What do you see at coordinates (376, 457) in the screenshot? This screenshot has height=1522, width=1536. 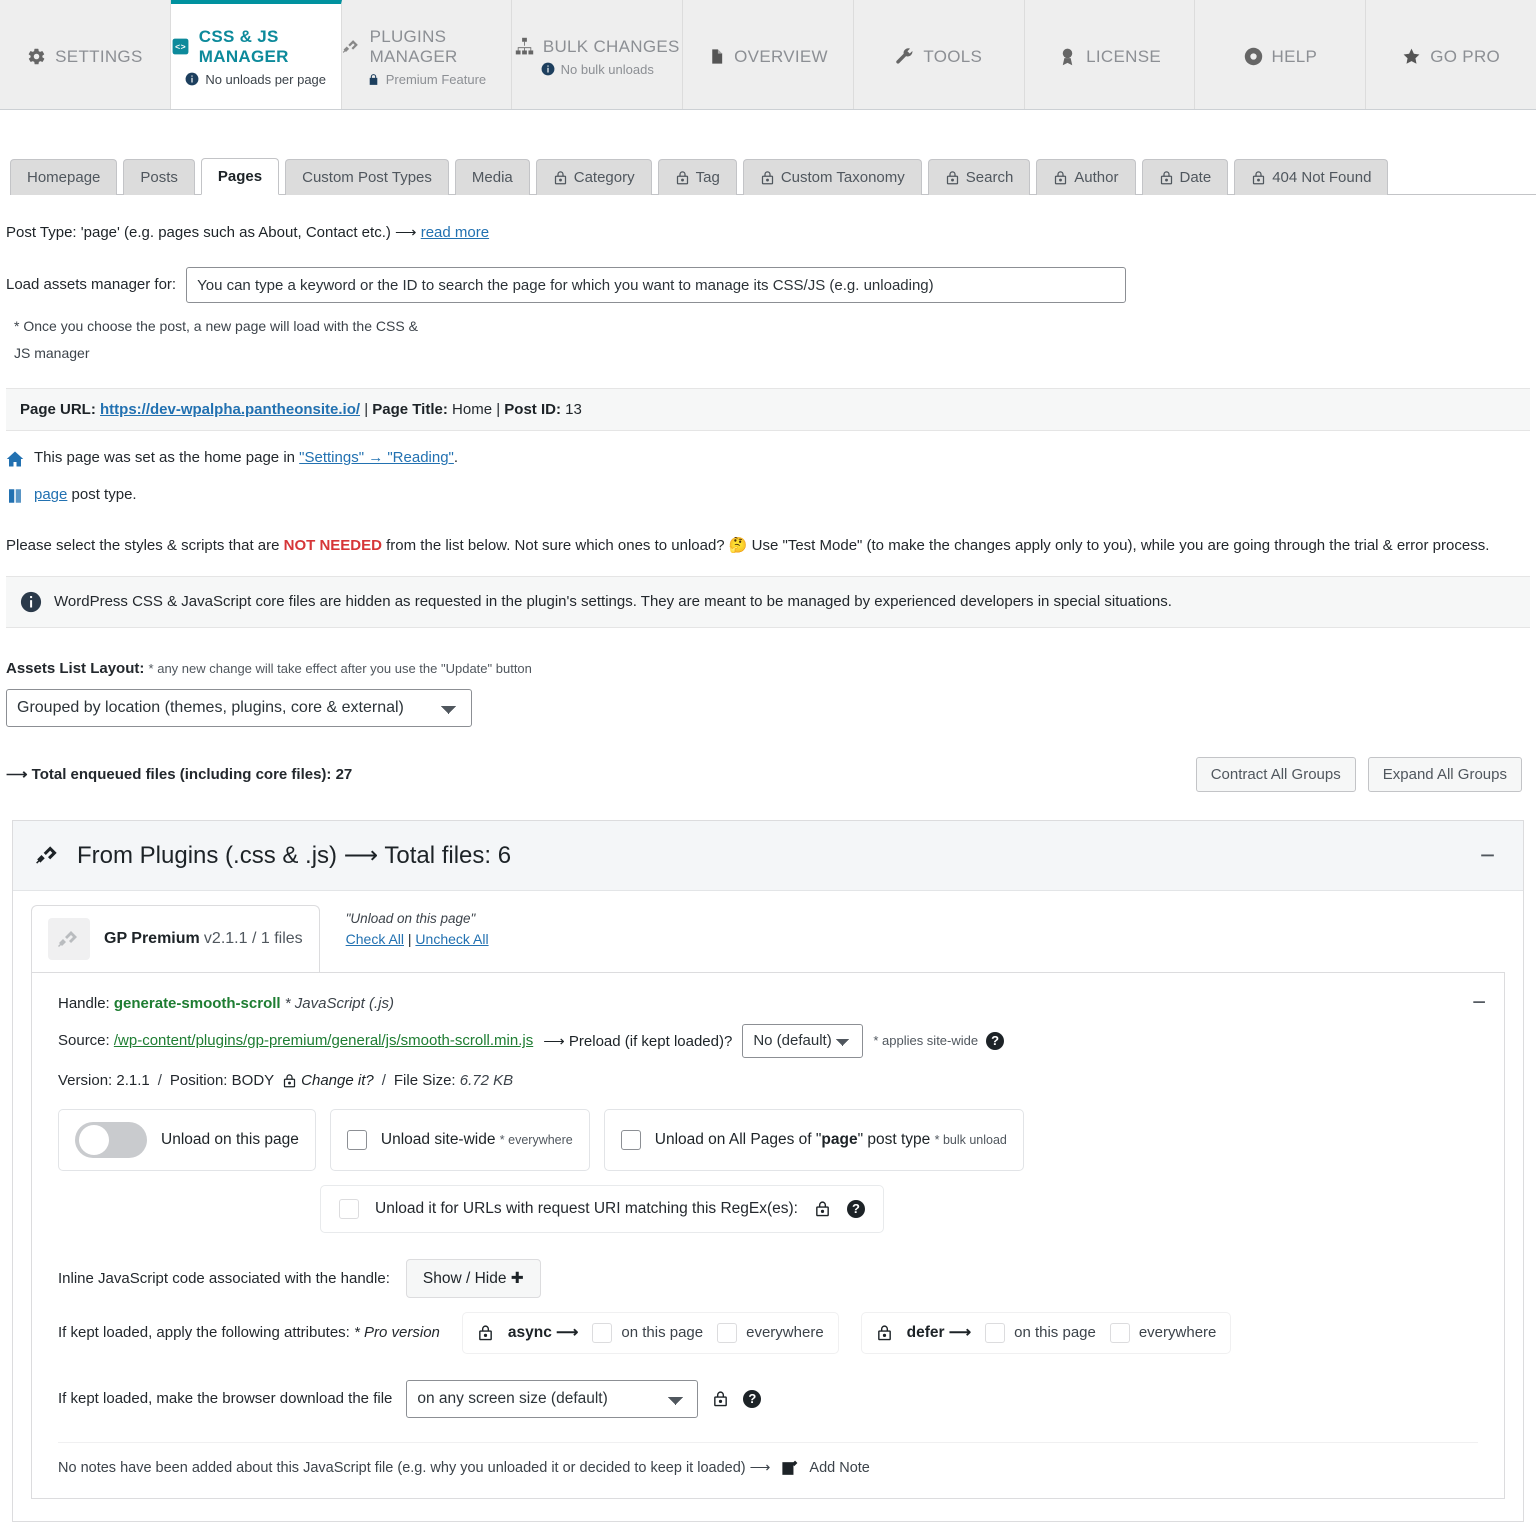 I see `settings-reading-link: "Settings" → "Reading"` at bounding box center [376, 457].